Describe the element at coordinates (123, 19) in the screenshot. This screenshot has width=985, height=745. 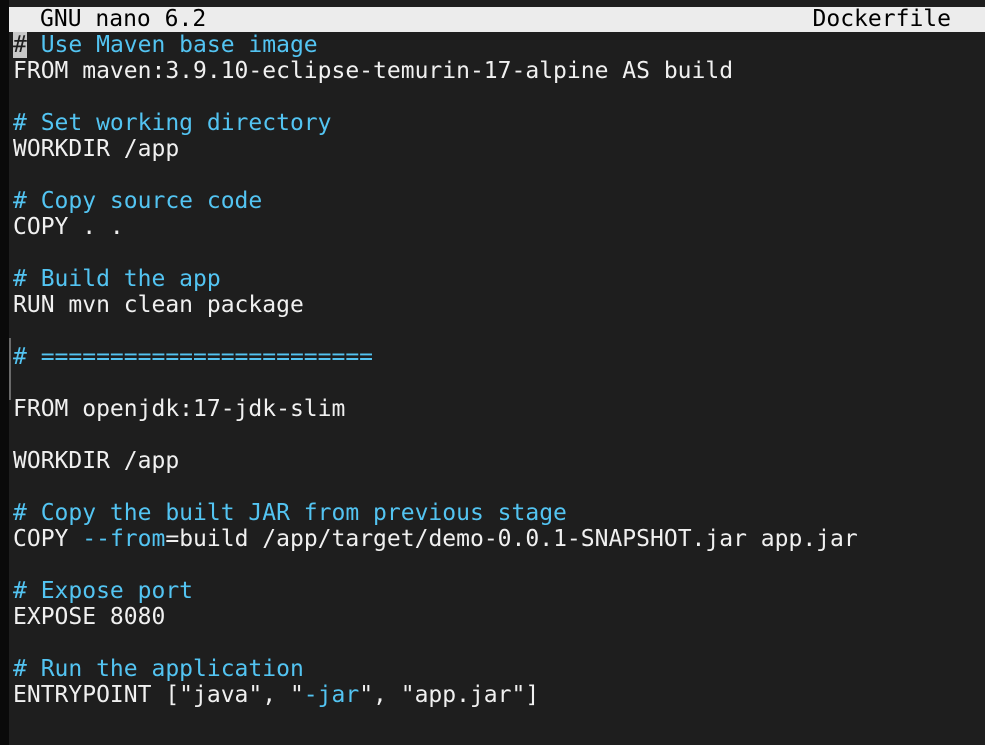
I see `editor-version-label: GNU nano 6.2` at that location.